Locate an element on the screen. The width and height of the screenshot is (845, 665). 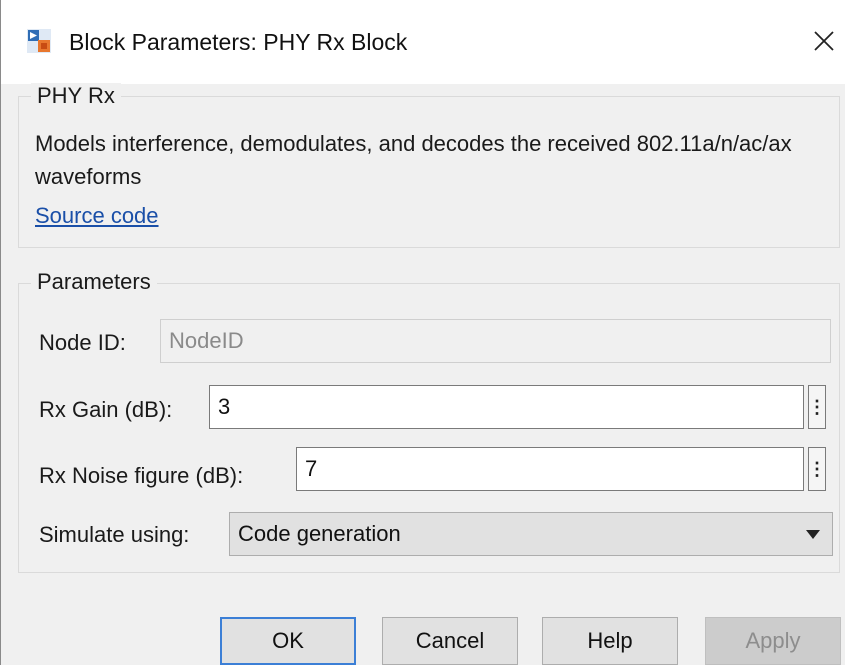
simulate-using-value: Code generation is located at coordinates (319, 533).